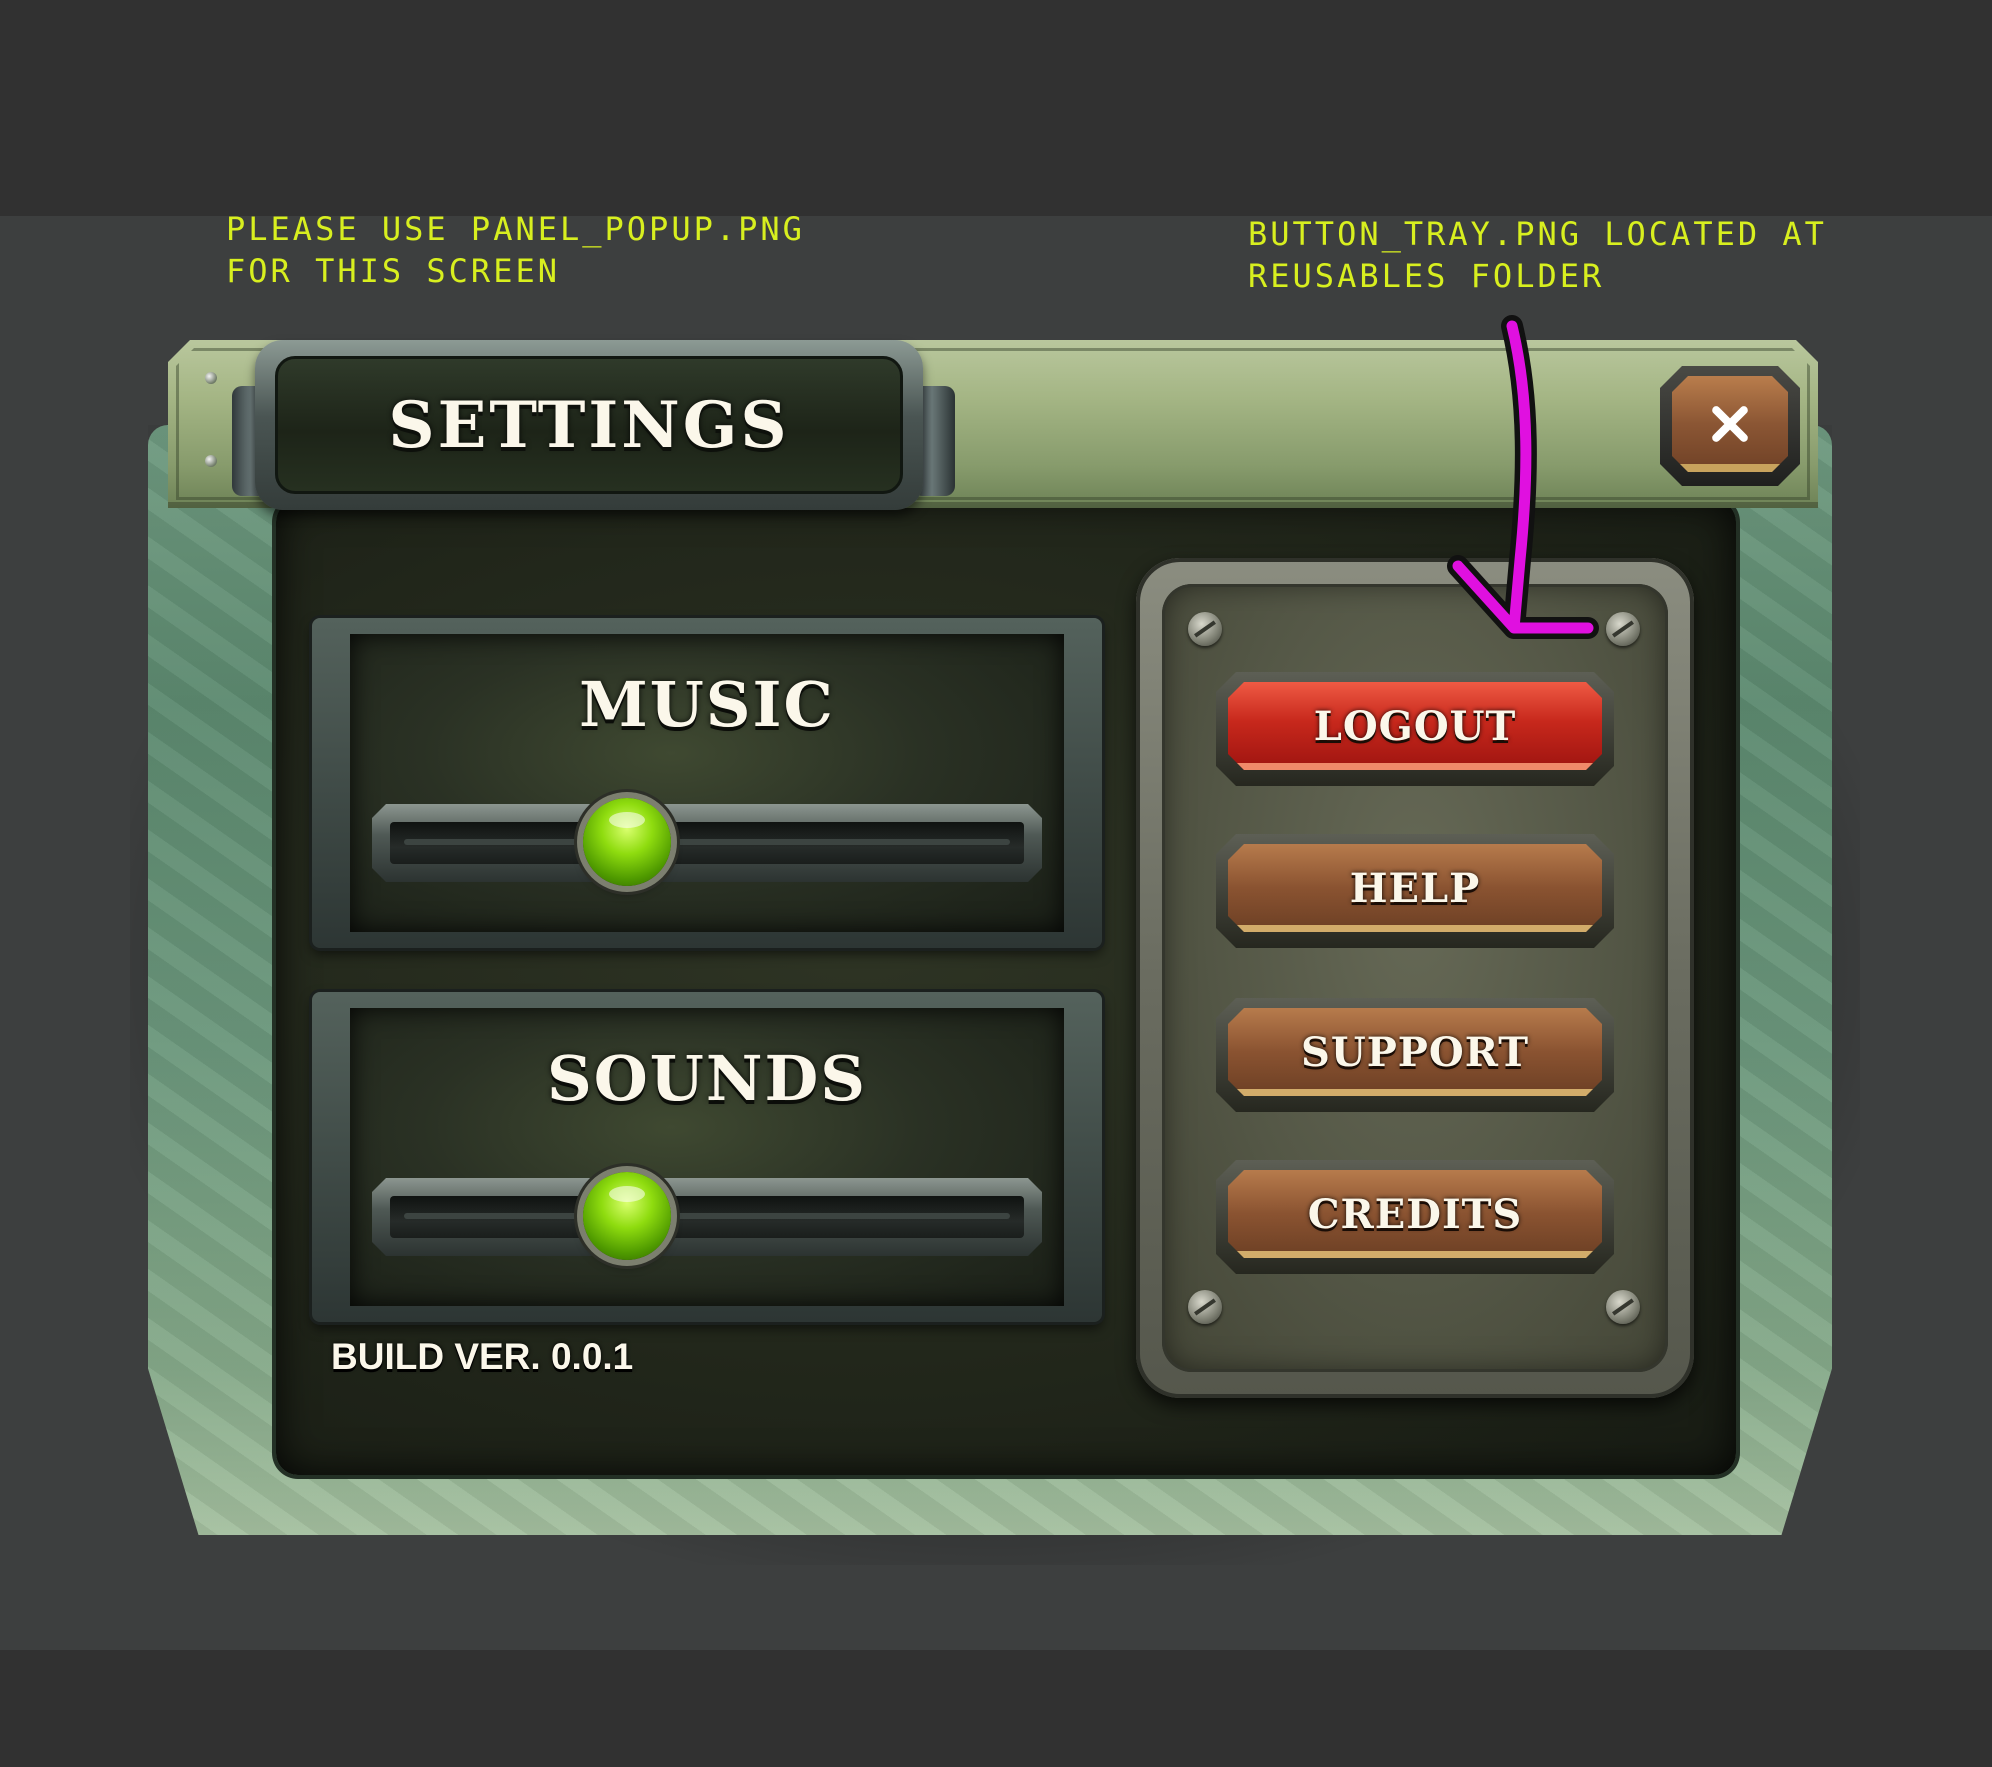  What do you see at coordinates (707, 783) in the screenshot?
I see `music-card: MUSIC` at bounding box center [707, 783].